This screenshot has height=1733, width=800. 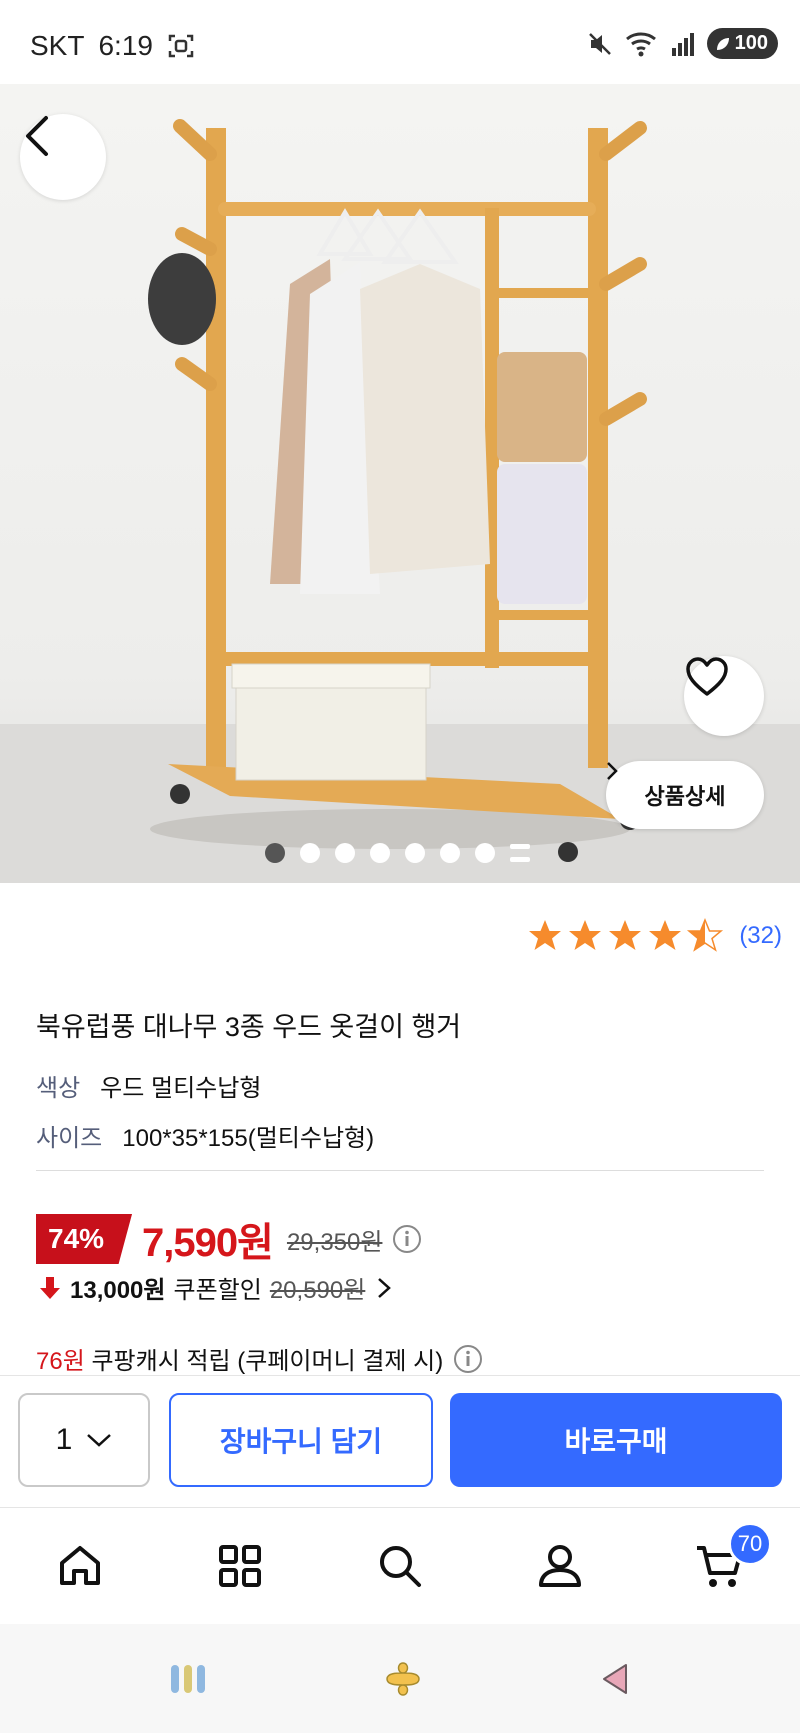 What do you see at coordinates (301, 1440) in the screenshot?
I see `add-to-cart-button: 장바구니 담기` at bounding box center [301, 1440].